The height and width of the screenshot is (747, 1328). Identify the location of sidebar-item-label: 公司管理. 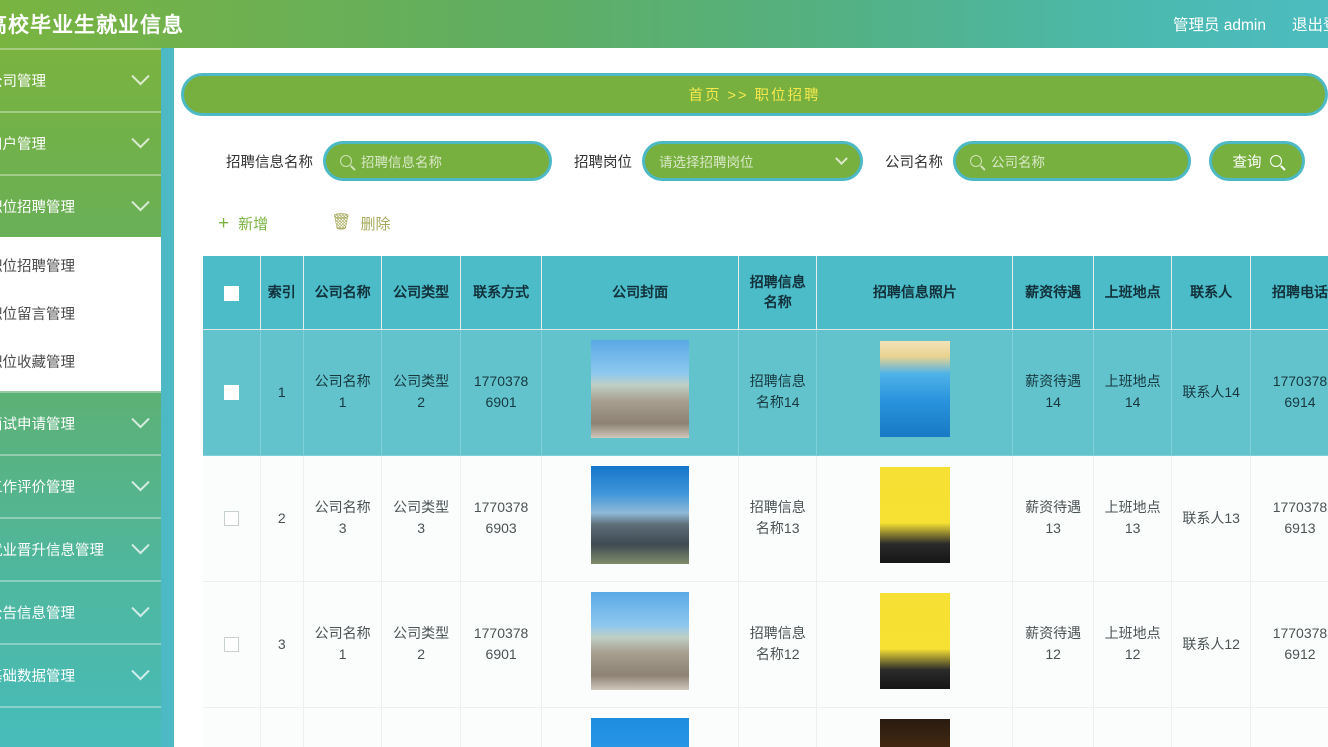
(23, 82).